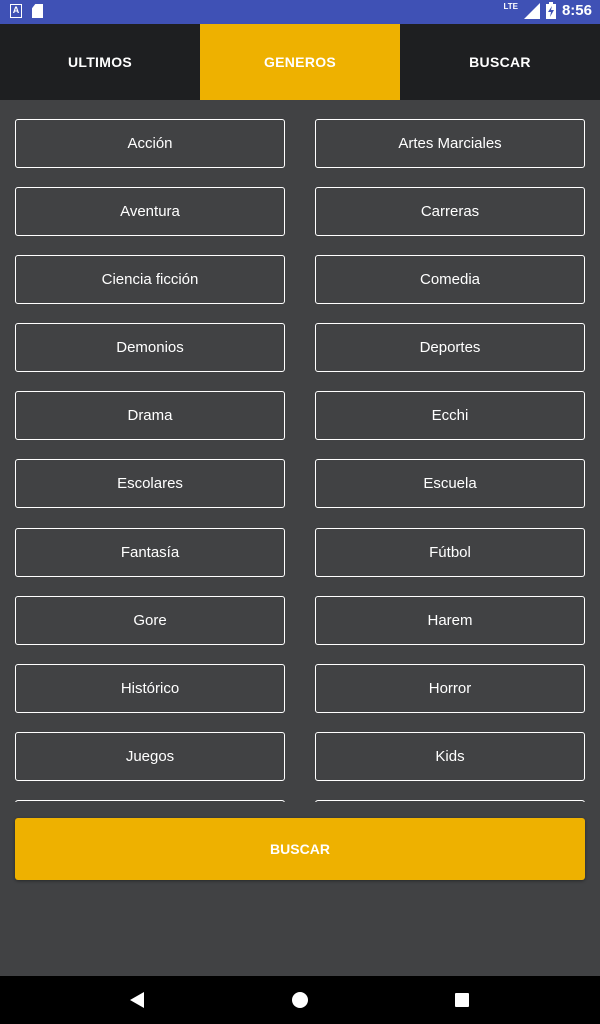 The width and height of the screenshot is (600, 1024). I want to click on status-bar: A LTE 8:56, so click(300, 12).